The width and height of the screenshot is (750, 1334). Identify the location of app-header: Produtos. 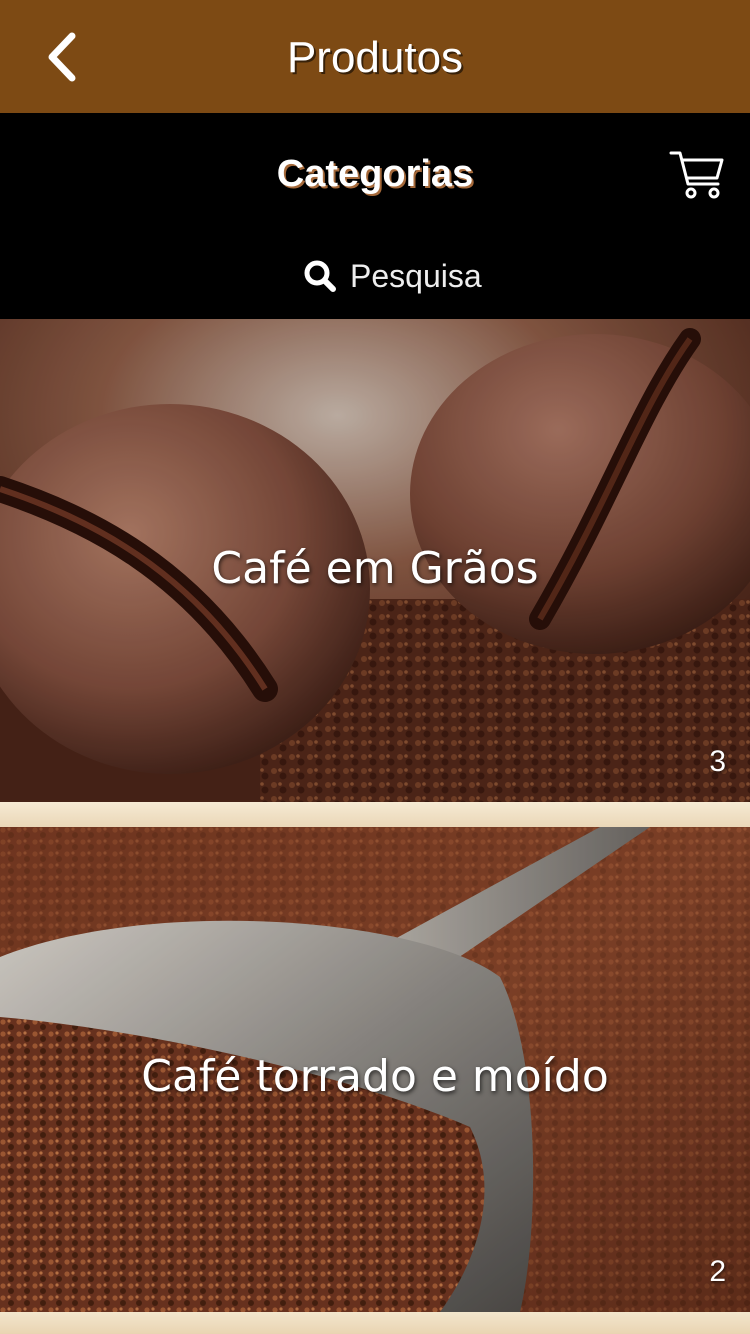
(375, 56).